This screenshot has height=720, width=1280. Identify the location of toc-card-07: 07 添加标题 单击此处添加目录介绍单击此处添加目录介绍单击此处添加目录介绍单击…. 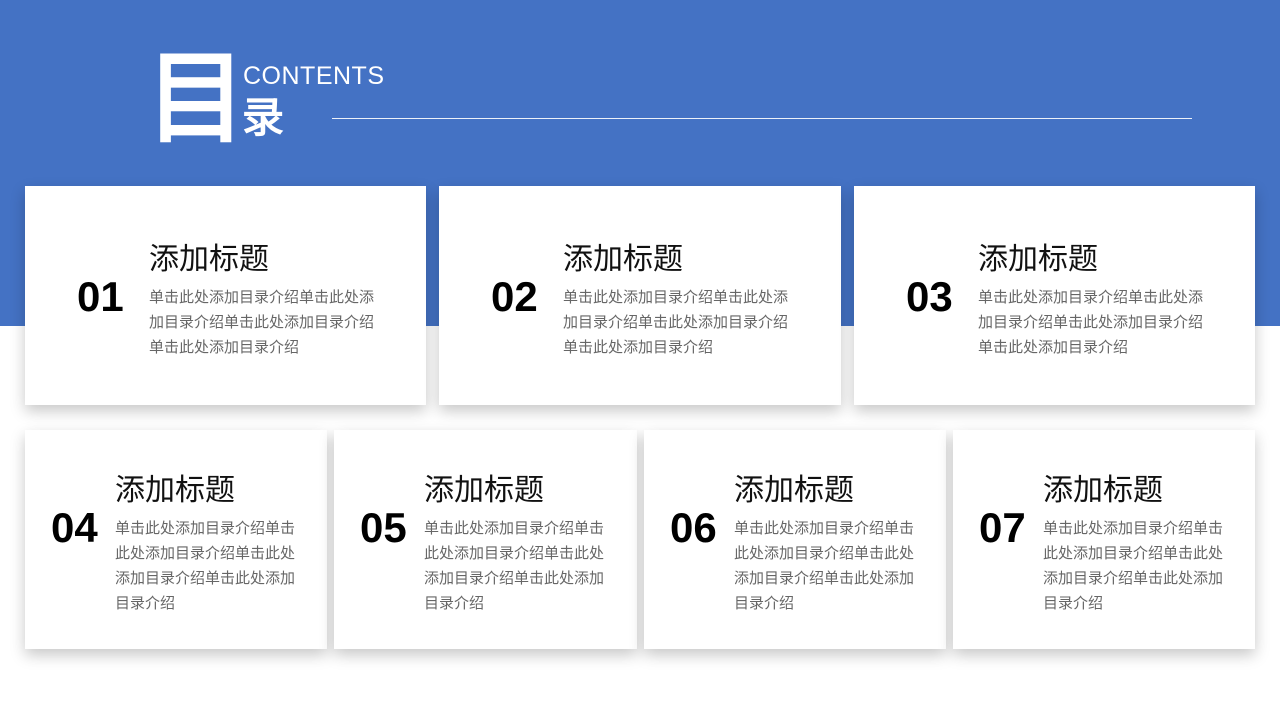
(1104, 539).